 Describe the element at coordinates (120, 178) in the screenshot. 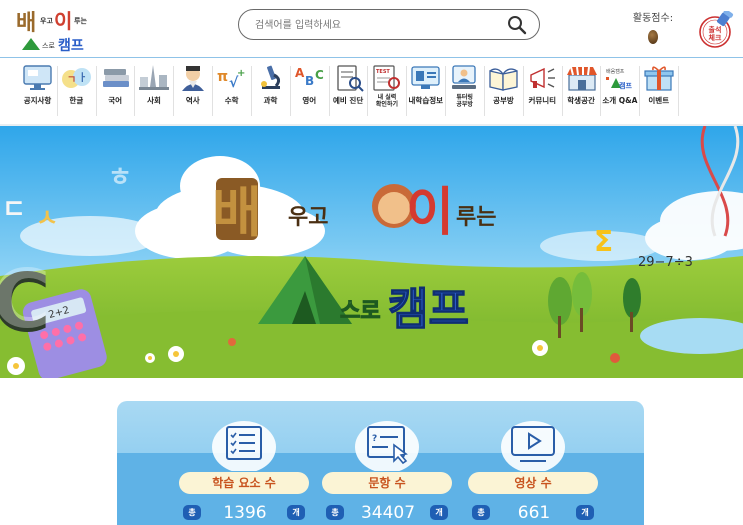

I see `floating-letter-h: ㅎ` at that location.